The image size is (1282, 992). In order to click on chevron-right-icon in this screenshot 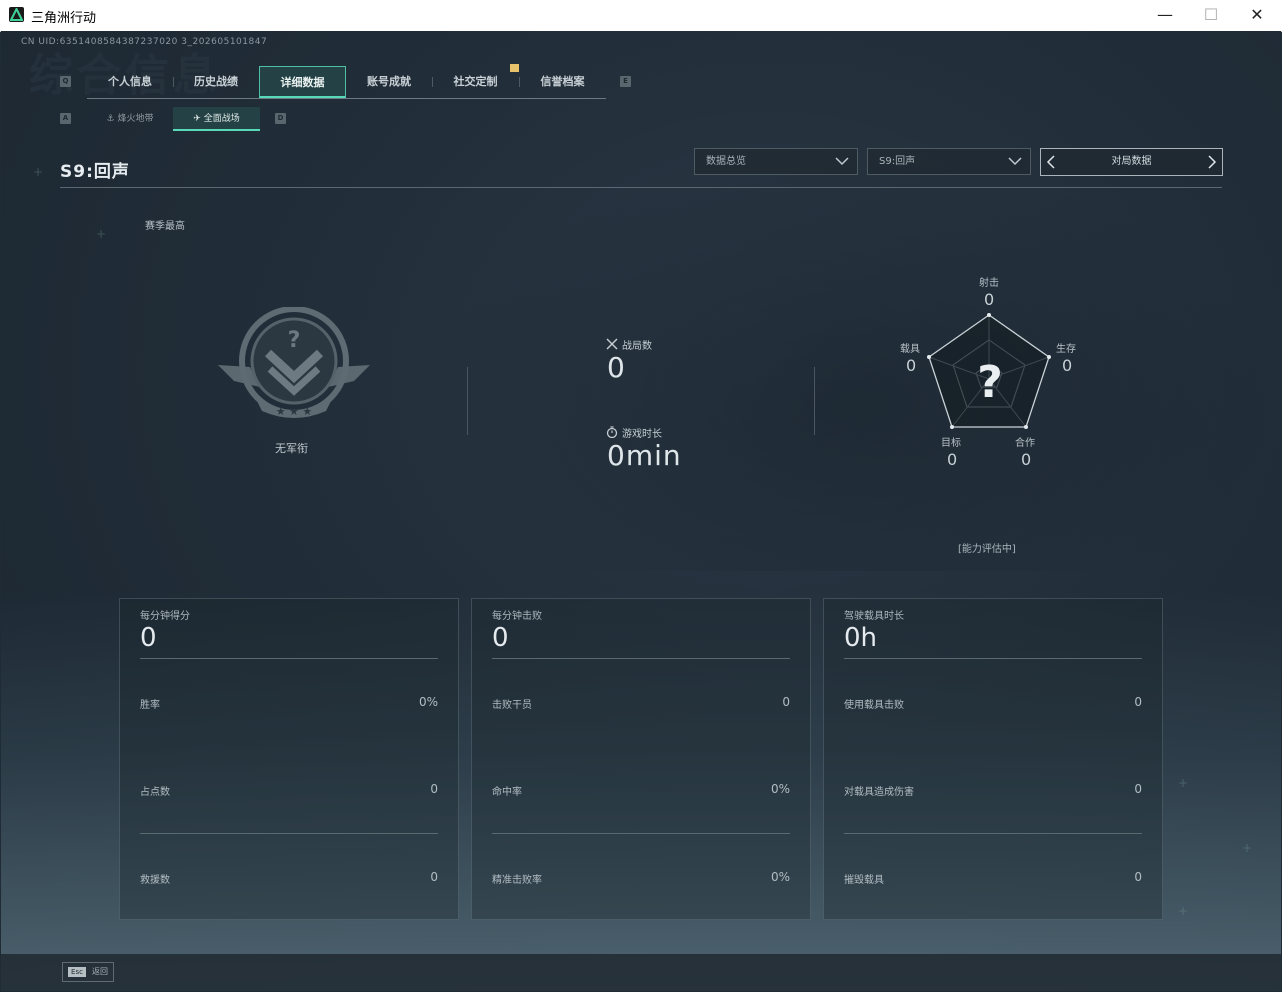, I will do `click(1212, 162)`.